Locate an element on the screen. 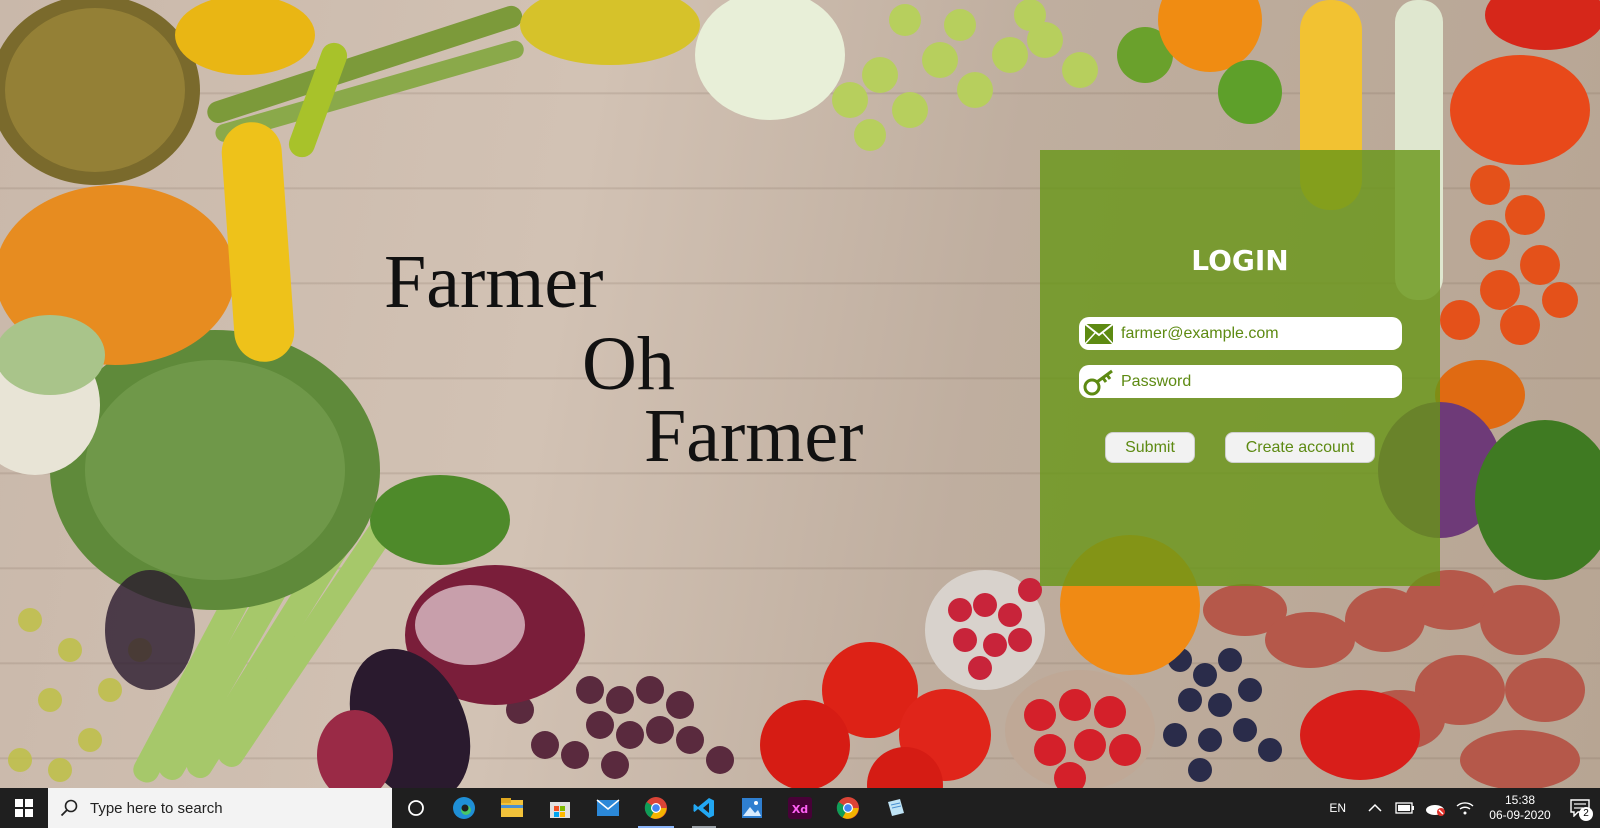 The height and width of the screenshot is (828, 1600). notepad-icon is located at coordinates (896, 807).